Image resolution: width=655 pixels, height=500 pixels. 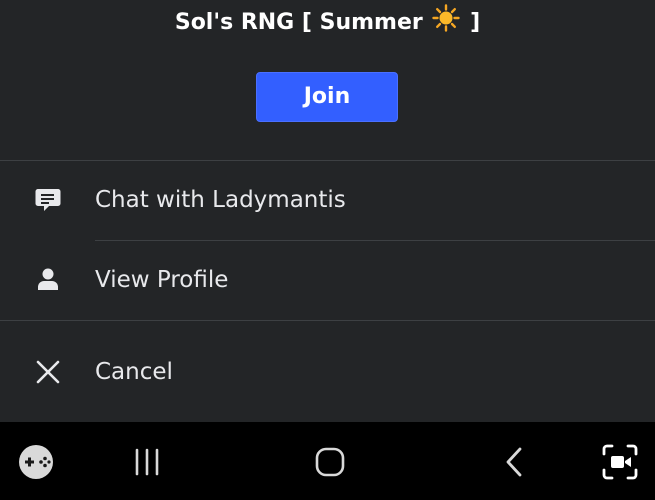 I want to click on menu-item-label: Chat with Ladymantis, so click(x=220, y=200).